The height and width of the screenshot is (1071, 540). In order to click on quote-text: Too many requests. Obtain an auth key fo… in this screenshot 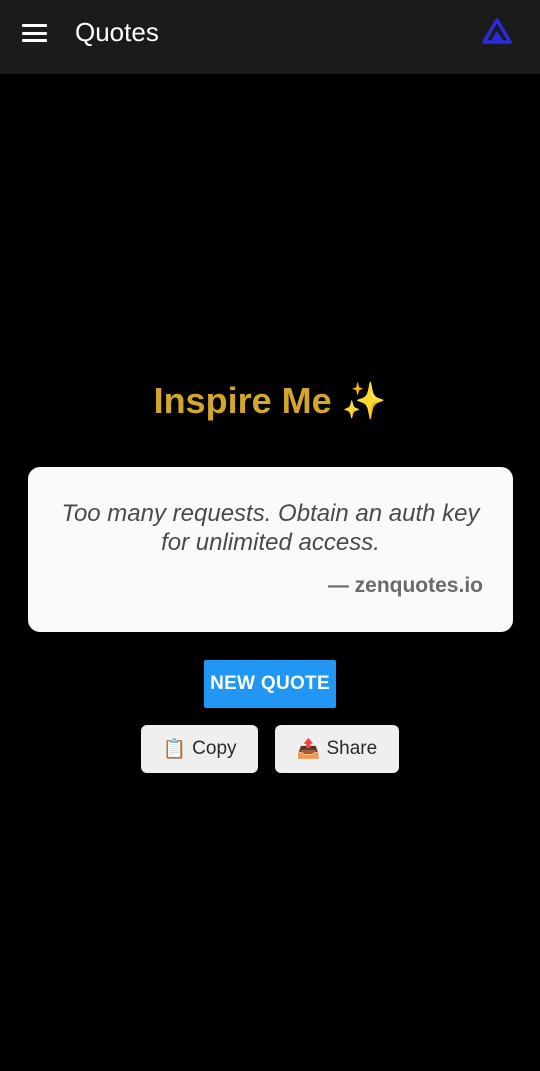, I will do `click(270, 528)`.